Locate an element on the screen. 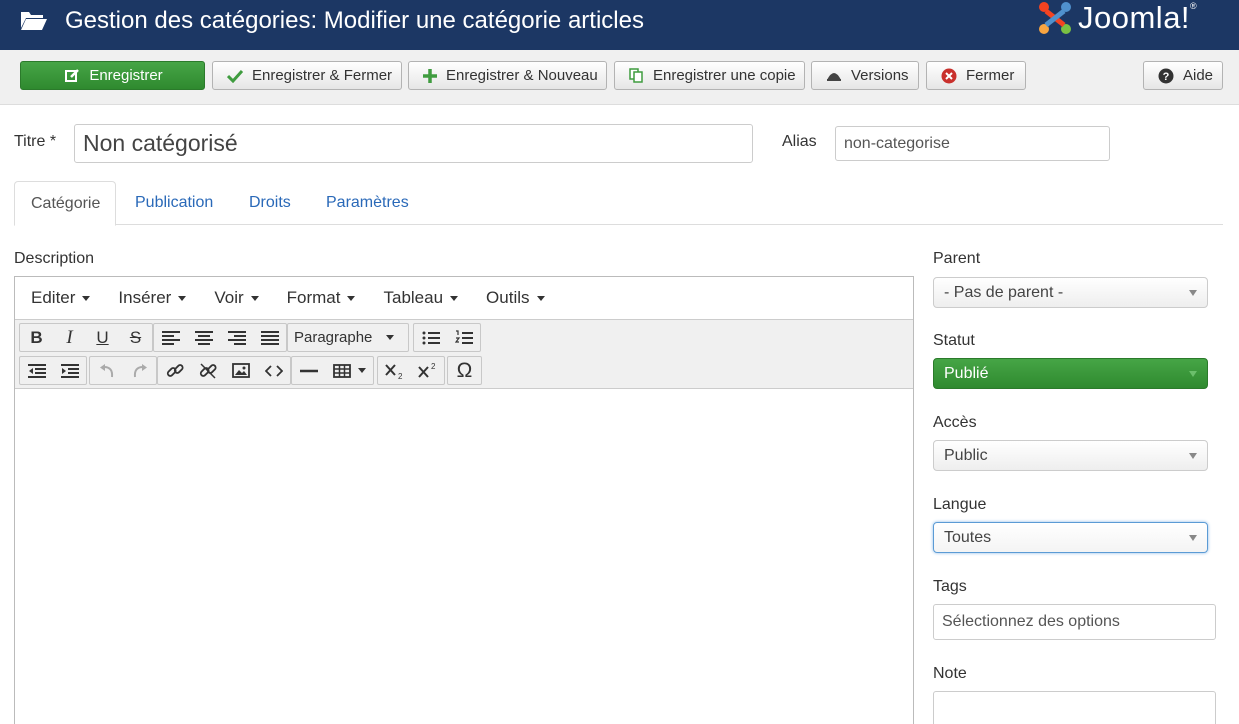  align-justify-button is located at coordinates (269, 337).